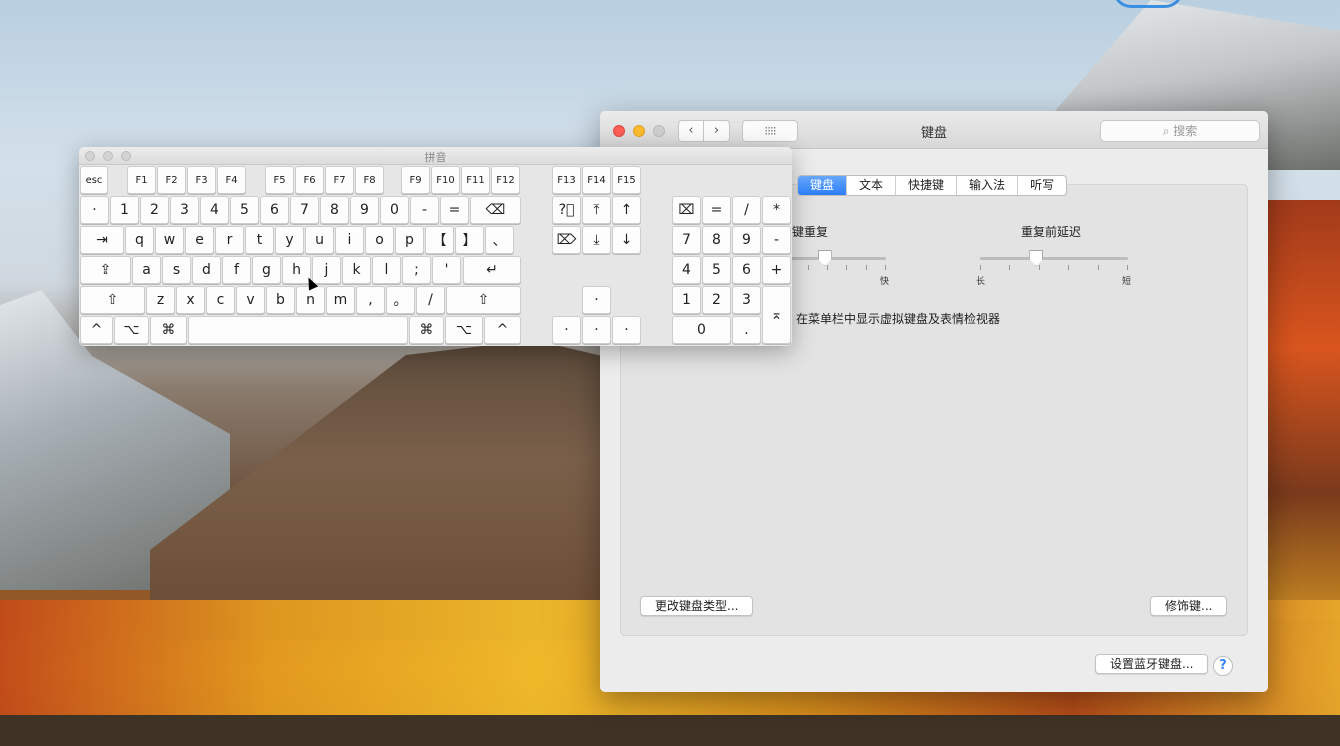 The image size is (1340, 746). What do you see at coordinates (379, 240) in the screenshot?
I see `key-row2-9: o` at bounding box center [379, 240].